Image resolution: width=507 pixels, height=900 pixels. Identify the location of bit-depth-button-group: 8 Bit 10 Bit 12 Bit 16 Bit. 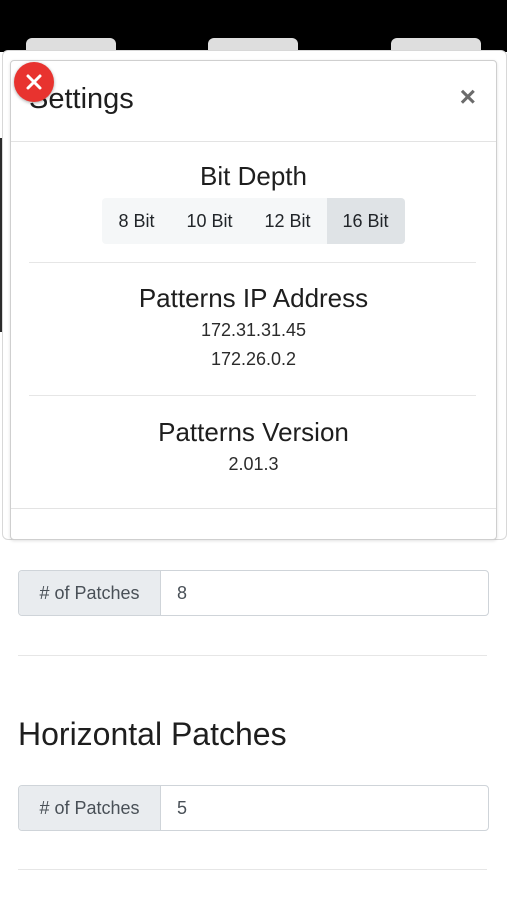
(253, 221).